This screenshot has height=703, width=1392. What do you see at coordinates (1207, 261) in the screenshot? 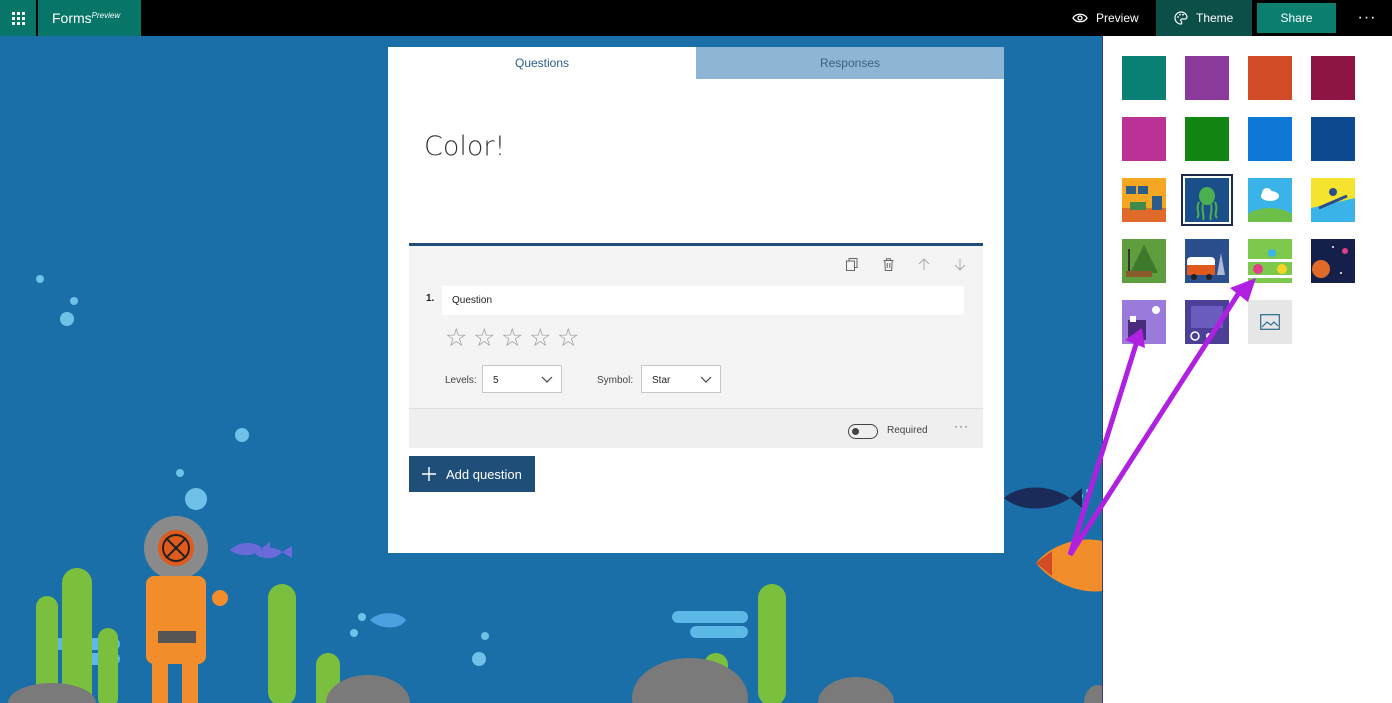
I see `theme-image-van` at bounding box center [1207, 261].